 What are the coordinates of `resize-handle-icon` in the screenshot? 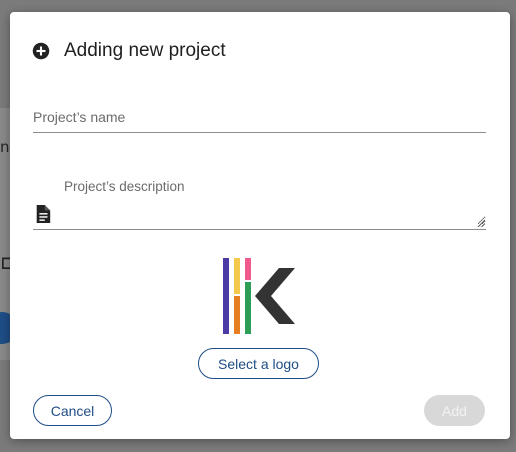 It's located at (481, 223).